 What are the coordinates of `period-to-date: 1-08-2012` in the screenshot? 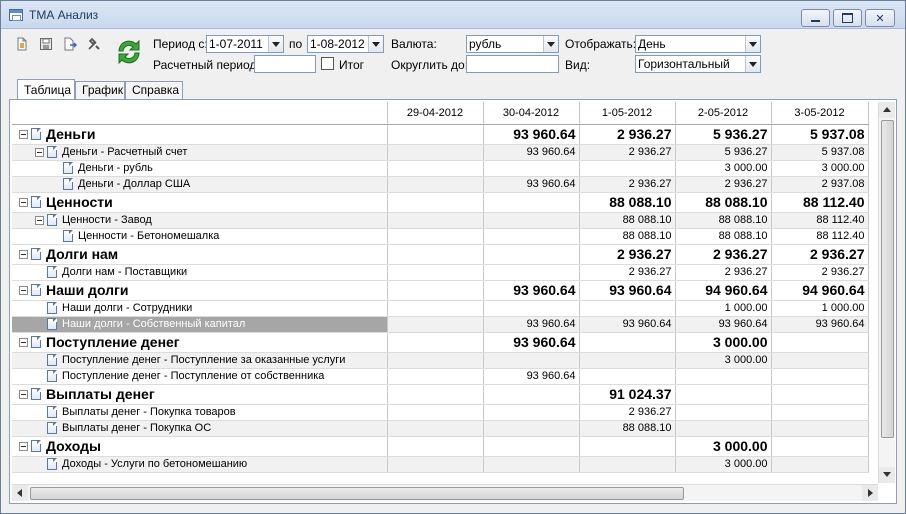 It's located at (345, 44).